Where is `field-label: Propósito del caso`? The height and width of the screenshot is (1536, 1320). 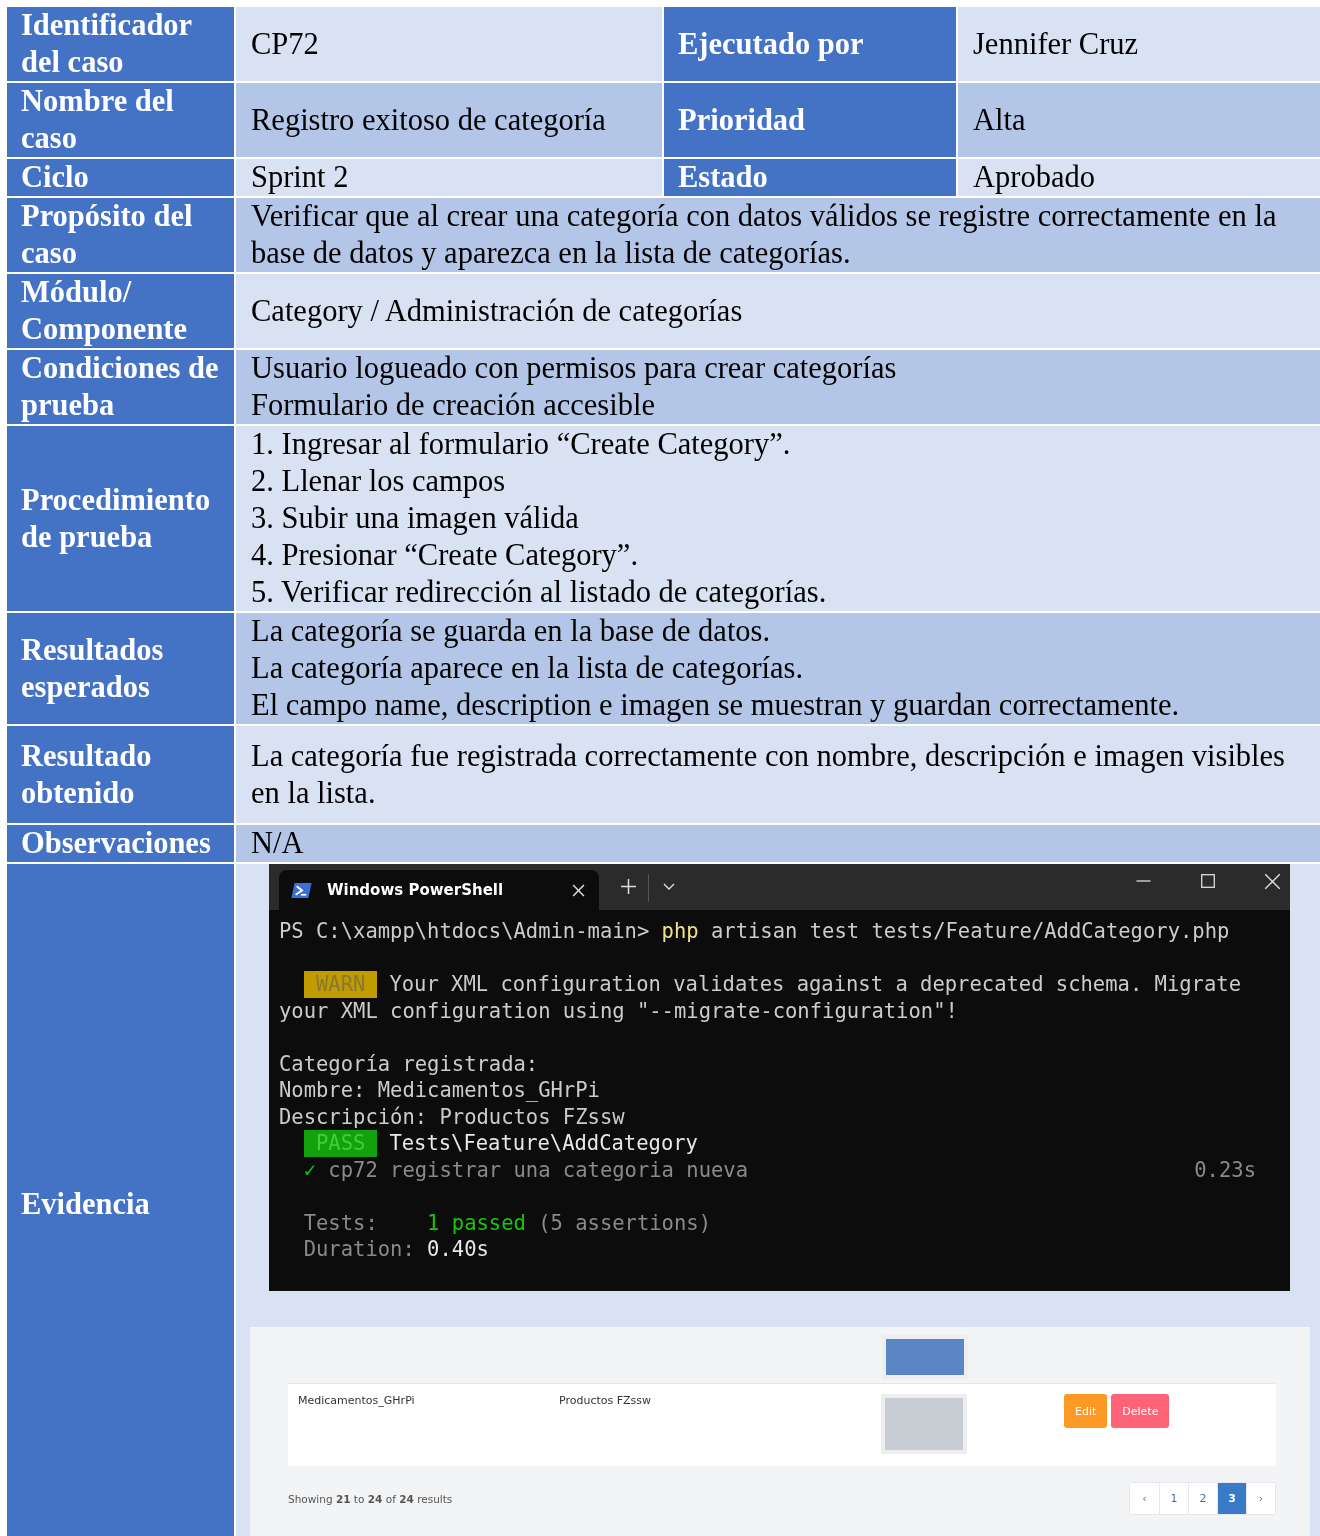
field-label: Propósito del caso is located at coordinates (120, 235).